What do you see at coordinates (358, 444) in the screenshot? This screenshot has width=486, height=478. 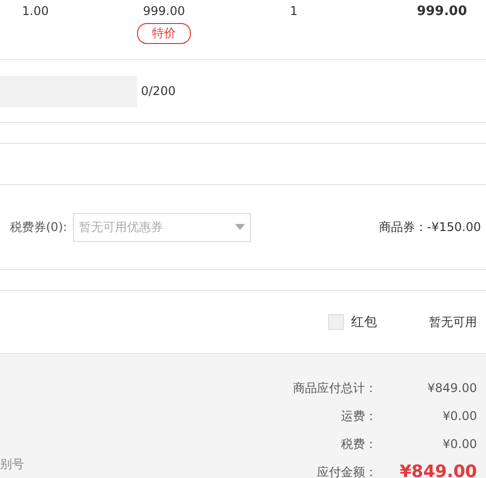 I see `summary-label: 税费：` at bounding box center [358, 444].